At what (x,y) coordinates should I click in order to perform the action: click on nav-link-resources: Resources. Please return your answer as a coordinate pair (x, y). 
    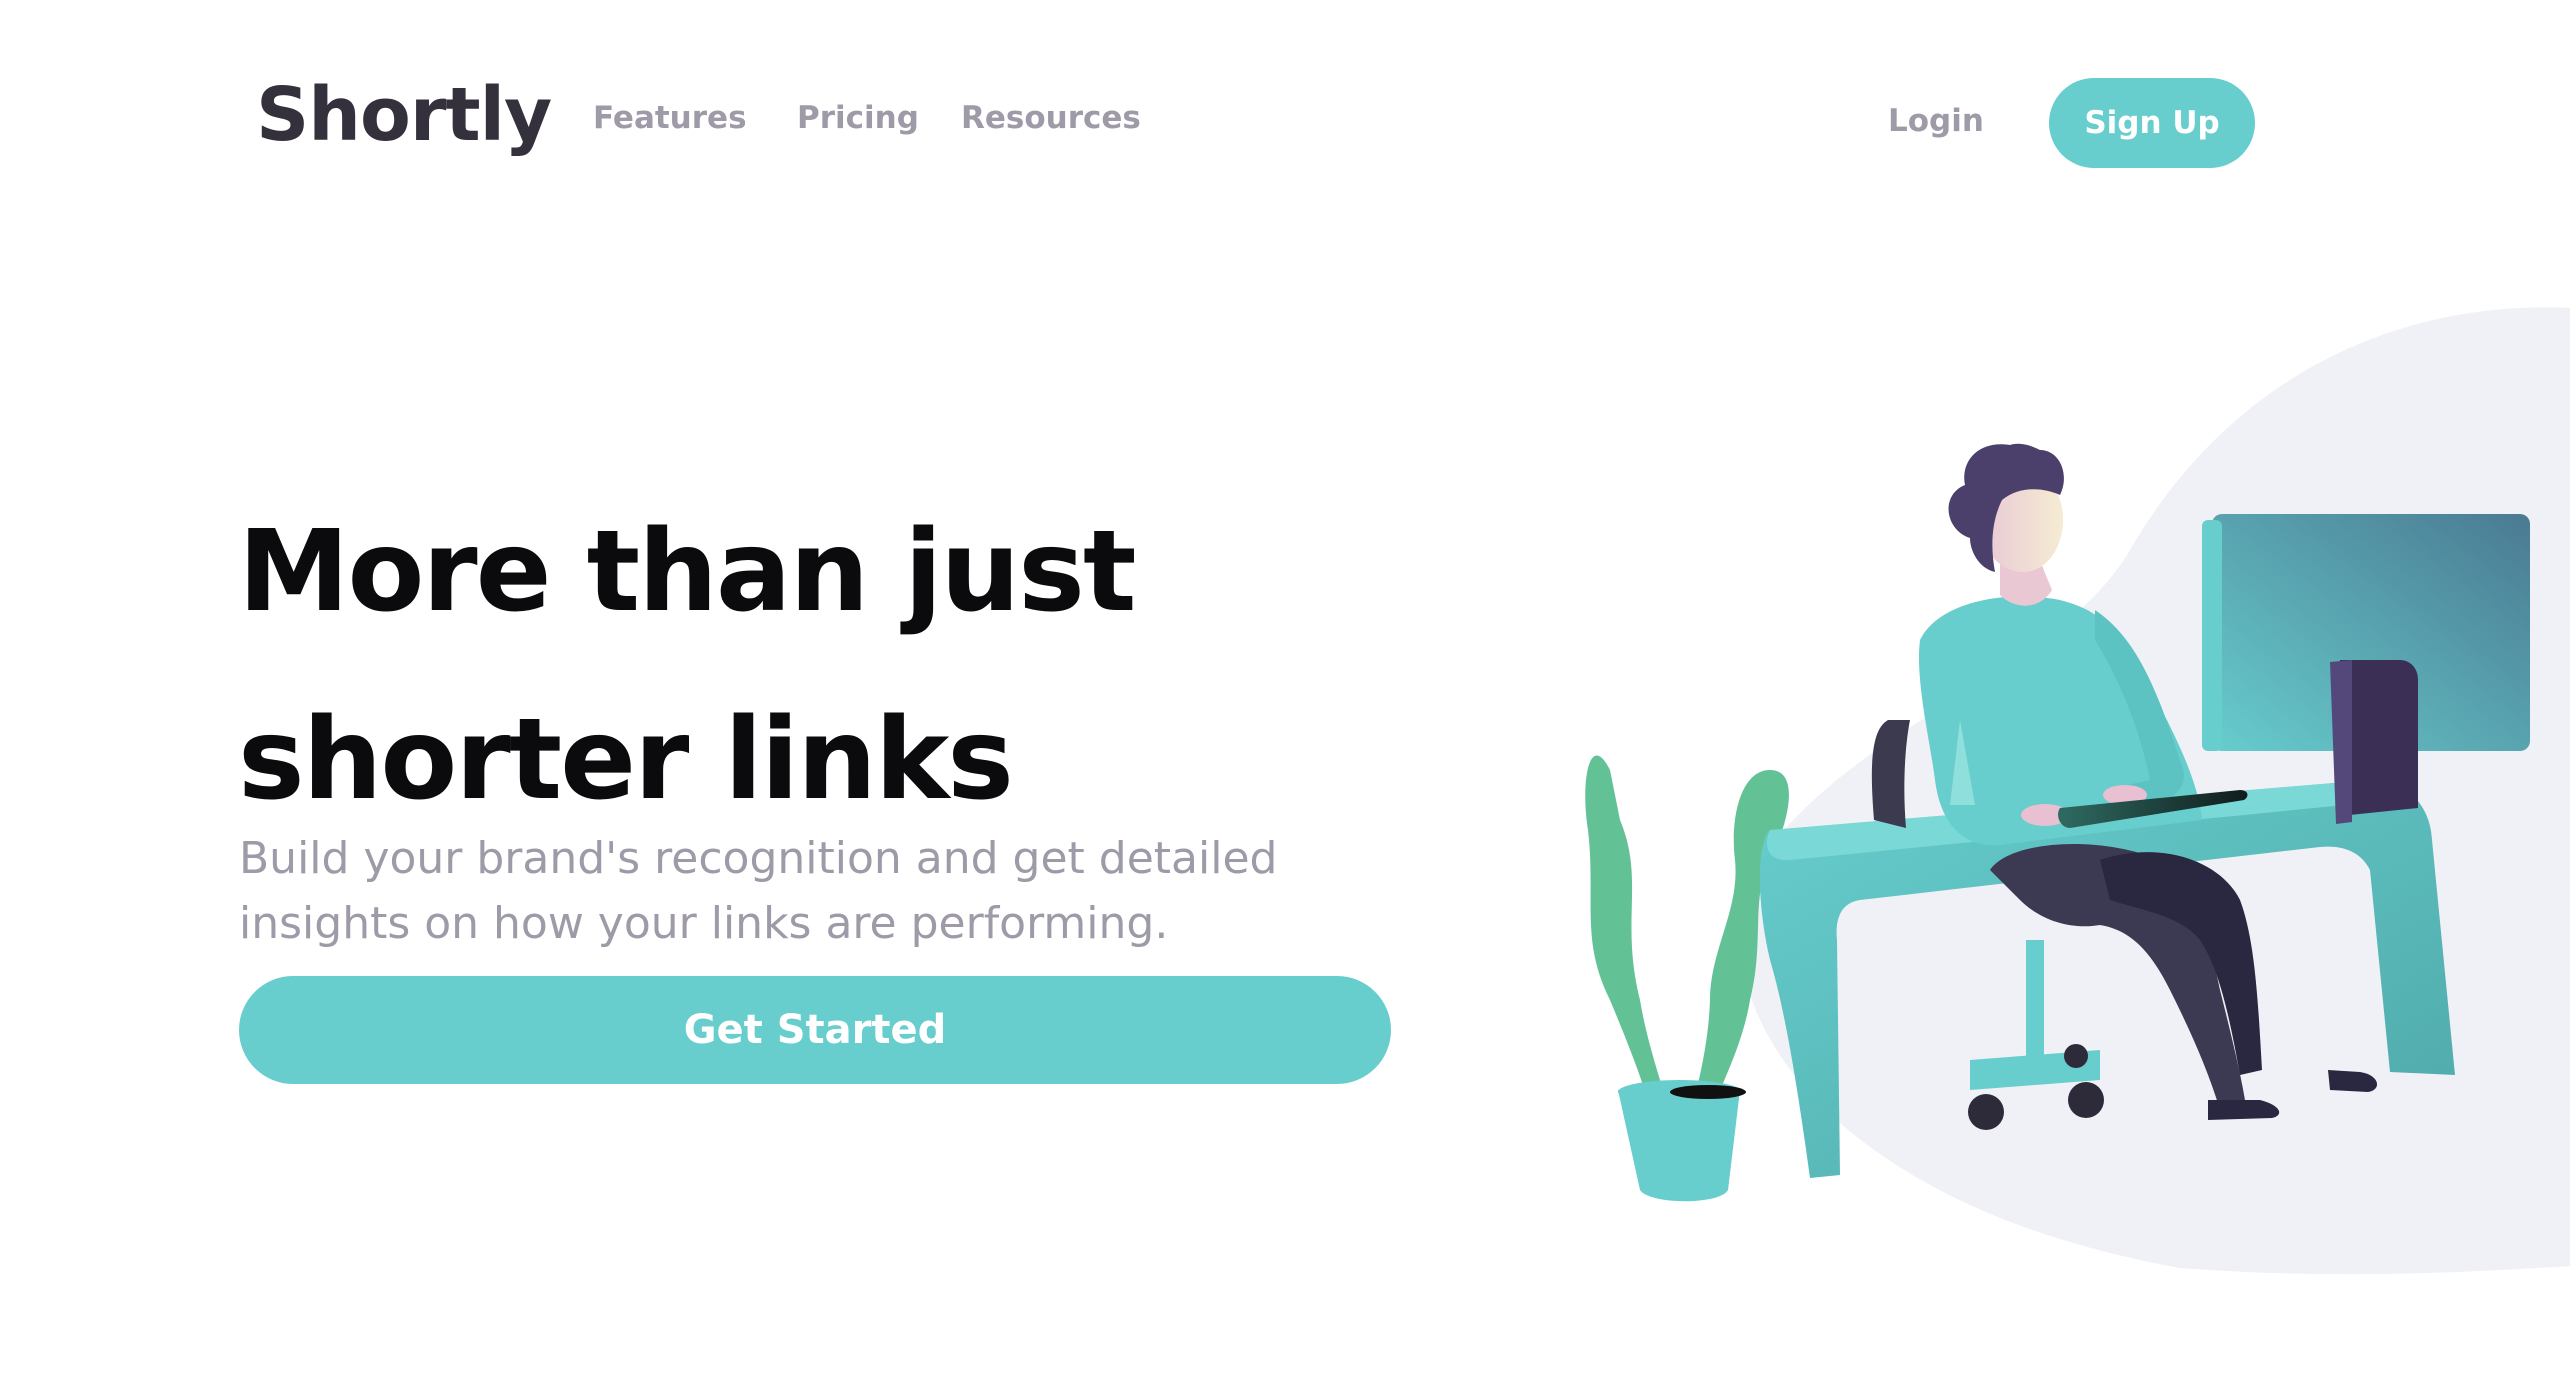
    Looking at the image, I should click on (1051, 118).